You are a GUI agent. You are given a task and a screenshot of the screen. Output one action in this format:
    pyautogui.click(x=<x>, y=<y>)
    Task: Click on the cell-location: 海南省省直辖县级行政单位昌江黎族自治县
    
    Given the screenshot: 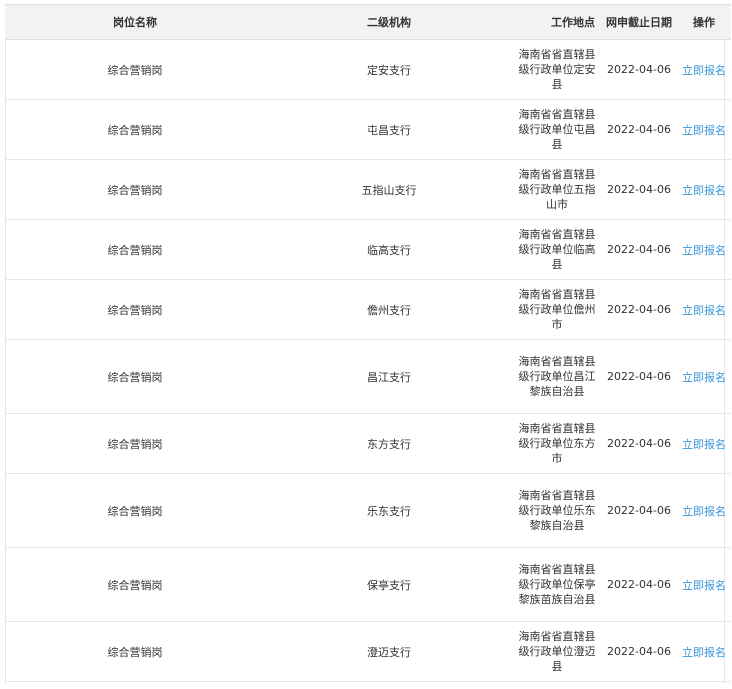 What is the action you would take?
    pyautogui.click(x=557, y=376)
    